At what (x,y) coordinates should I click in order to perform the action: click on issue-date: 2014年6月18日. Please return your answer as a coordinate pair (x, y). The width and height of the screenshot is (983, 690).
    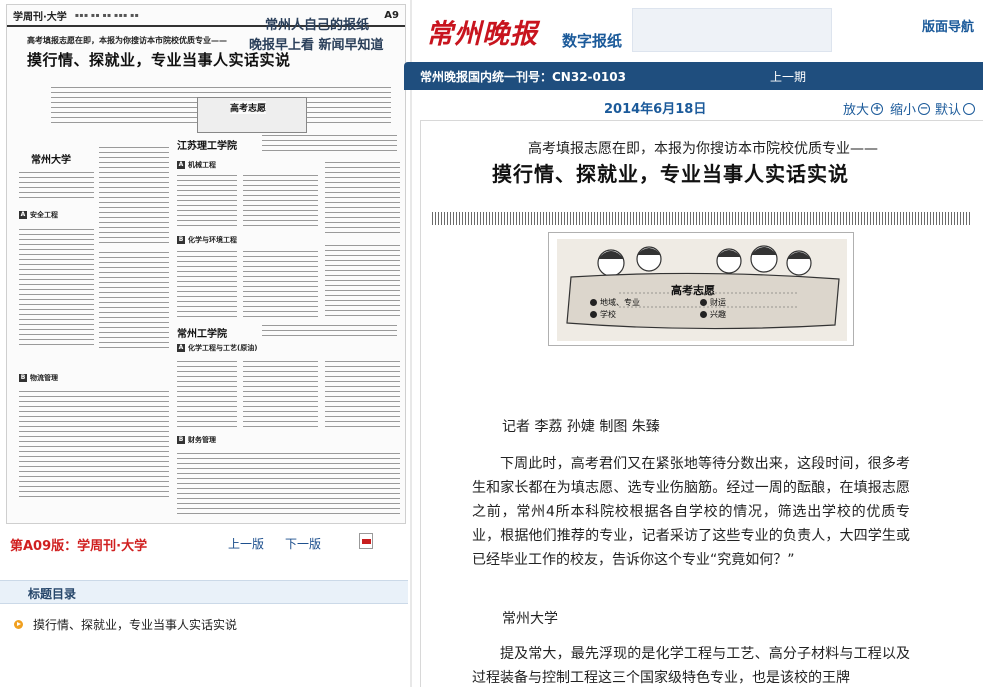
    Looking at the image, I should click on (655, 109).